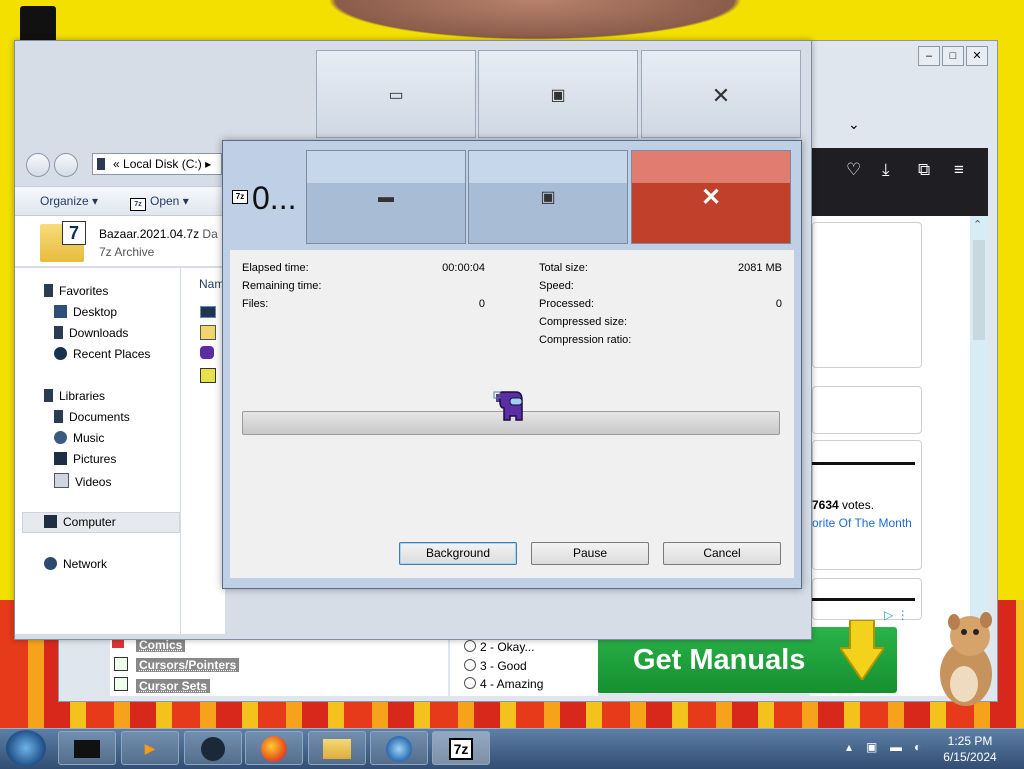  What do you see at coordinates (867, 295) in the screenshot?
I see `page-card` at bounding box center [867, 295].